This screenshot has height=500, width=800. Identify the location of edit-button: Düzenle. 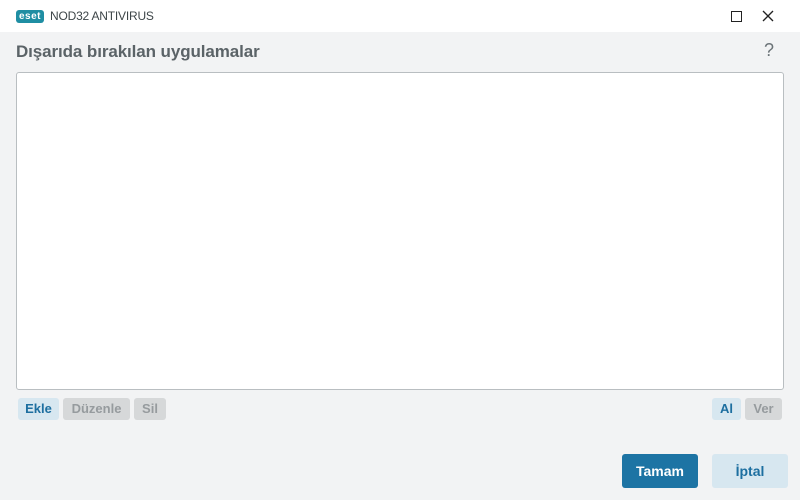
(96, 409).